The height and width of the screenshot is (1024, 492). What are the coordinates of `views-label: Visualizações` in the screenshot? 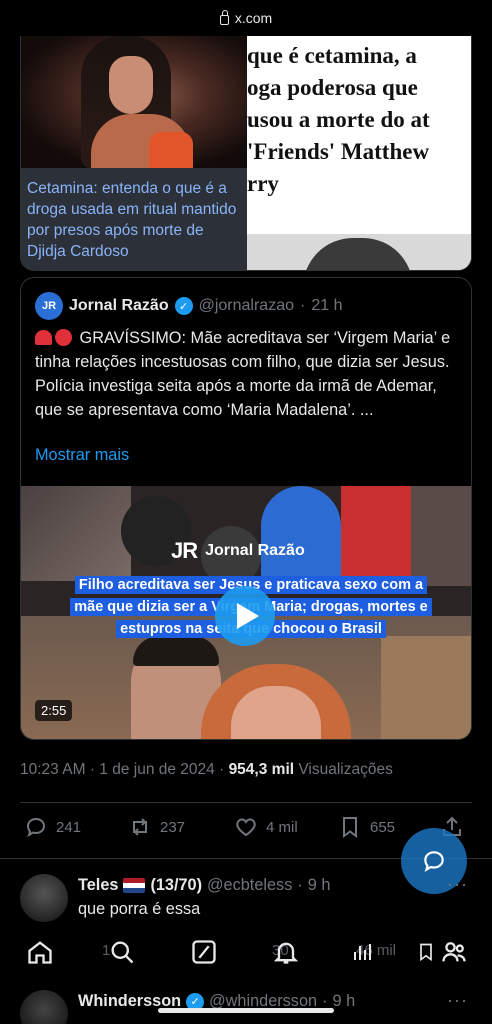 It's located at (345, 769).